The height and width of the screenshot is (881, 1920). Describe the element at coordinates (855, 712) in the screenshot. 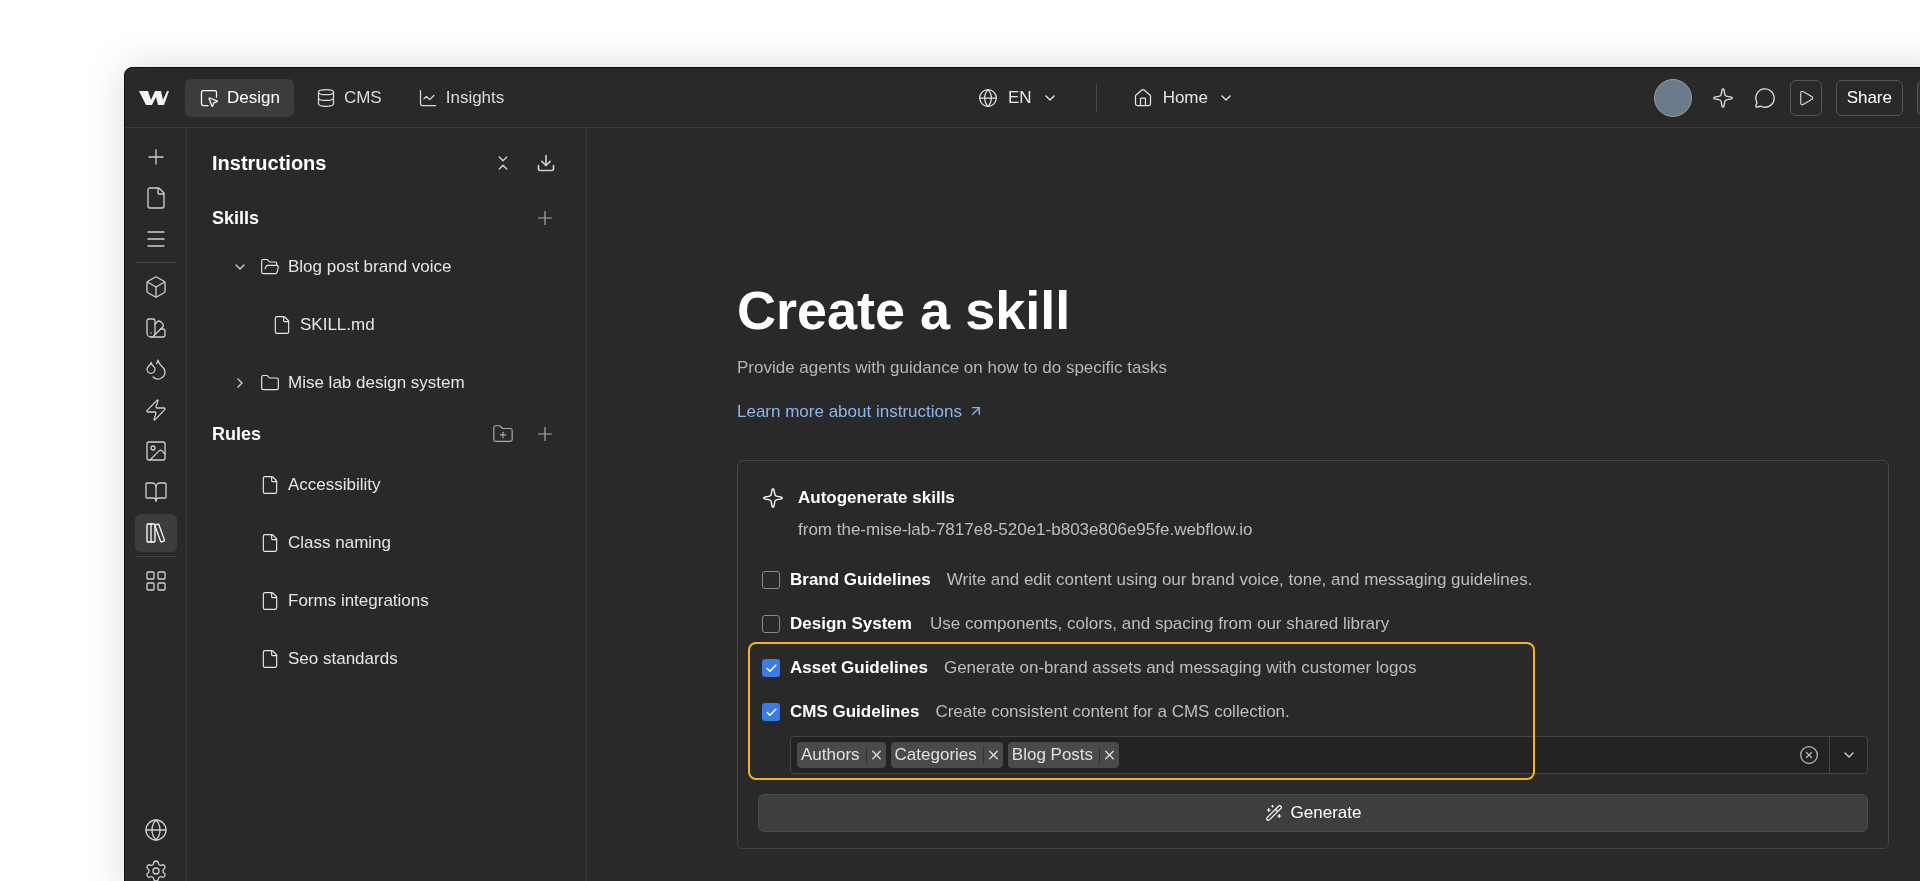

I see `option-name: CMS Guidelines` at that location.